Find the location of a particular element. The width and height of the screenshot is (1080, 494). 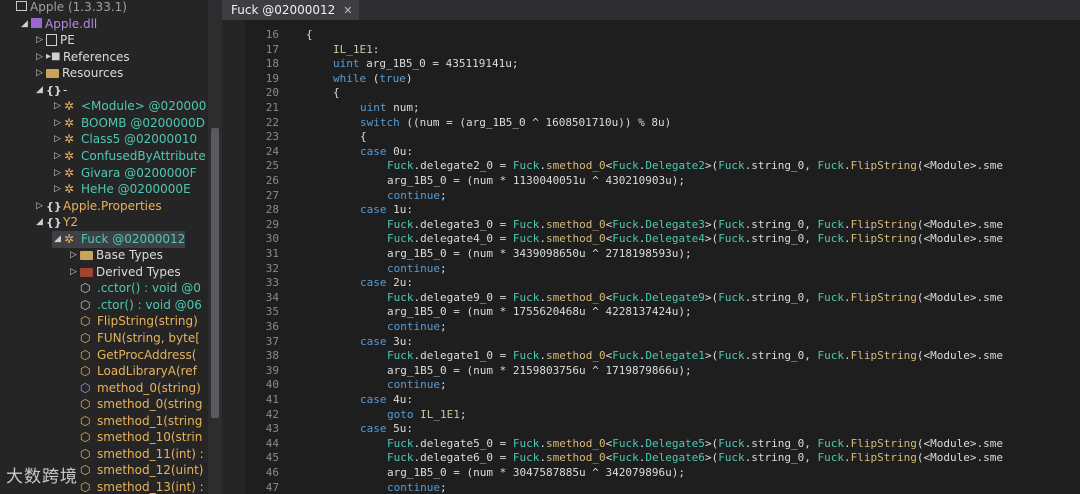

tree-item: ⬡ .cctor() : void @0 is located at coordinates (134, 288).